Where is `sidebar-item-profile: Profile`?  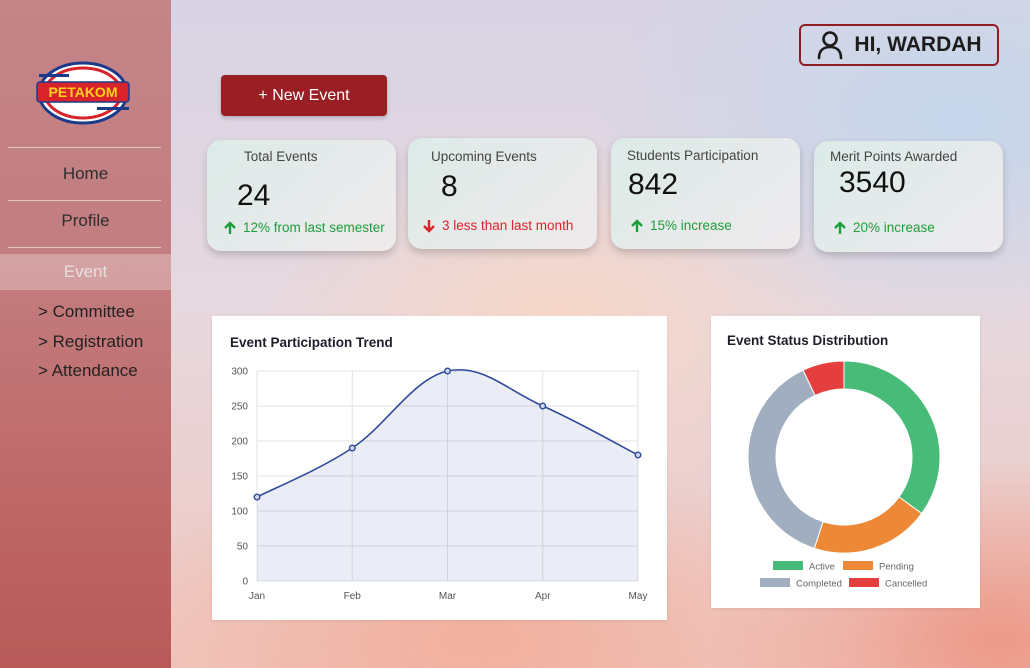
sidebar-item-profile: Profile is located at coordinates (85, 221).